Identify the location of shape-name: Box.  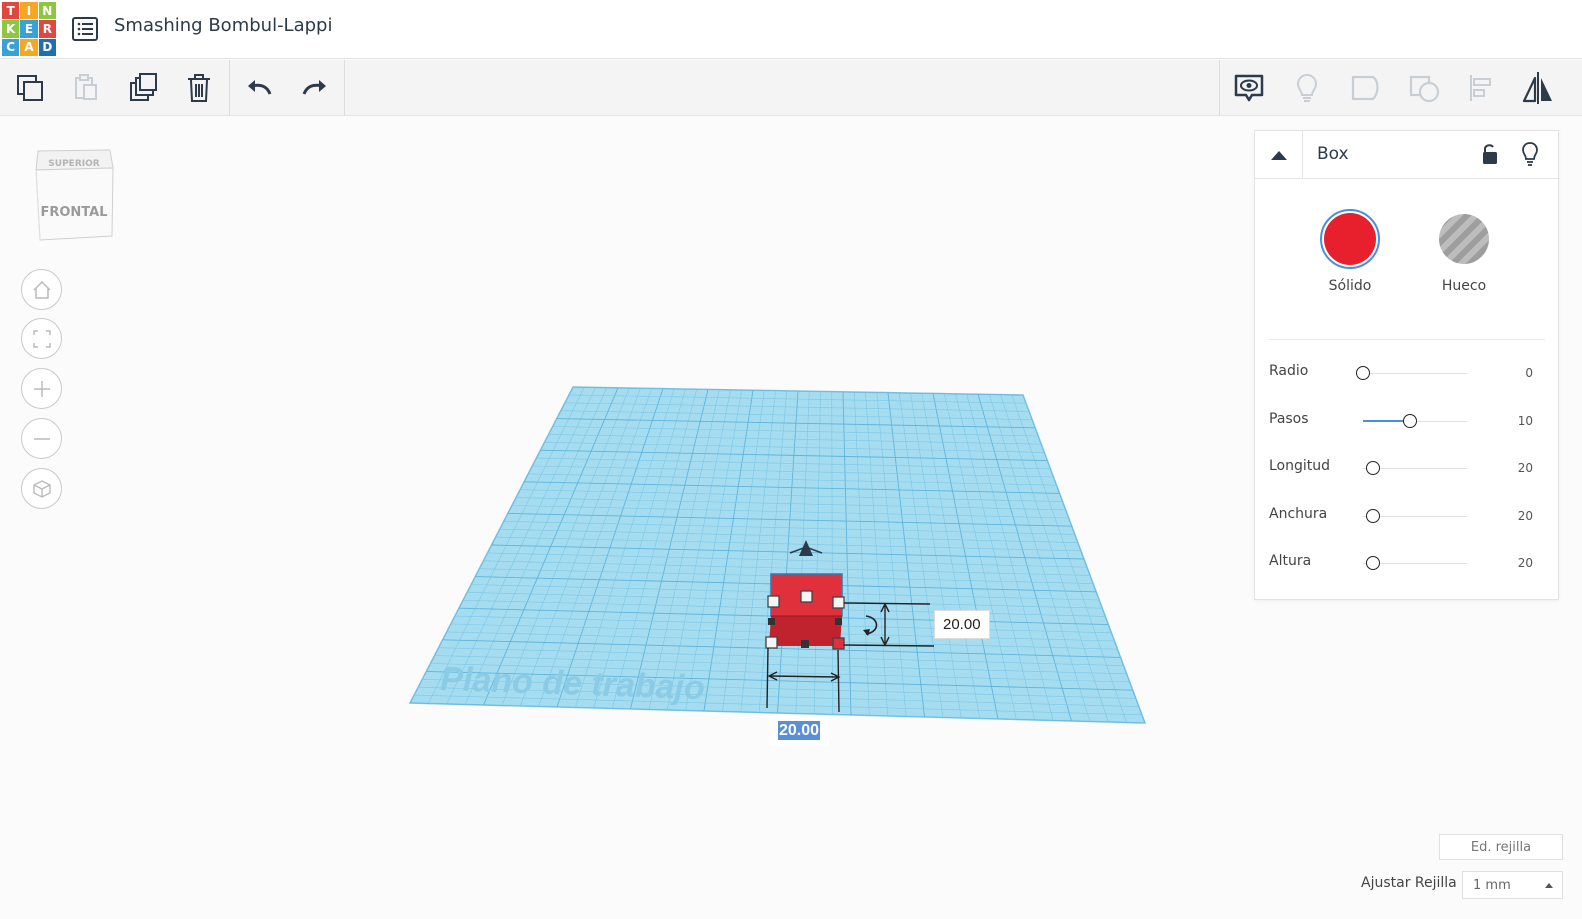
(1333, 154).